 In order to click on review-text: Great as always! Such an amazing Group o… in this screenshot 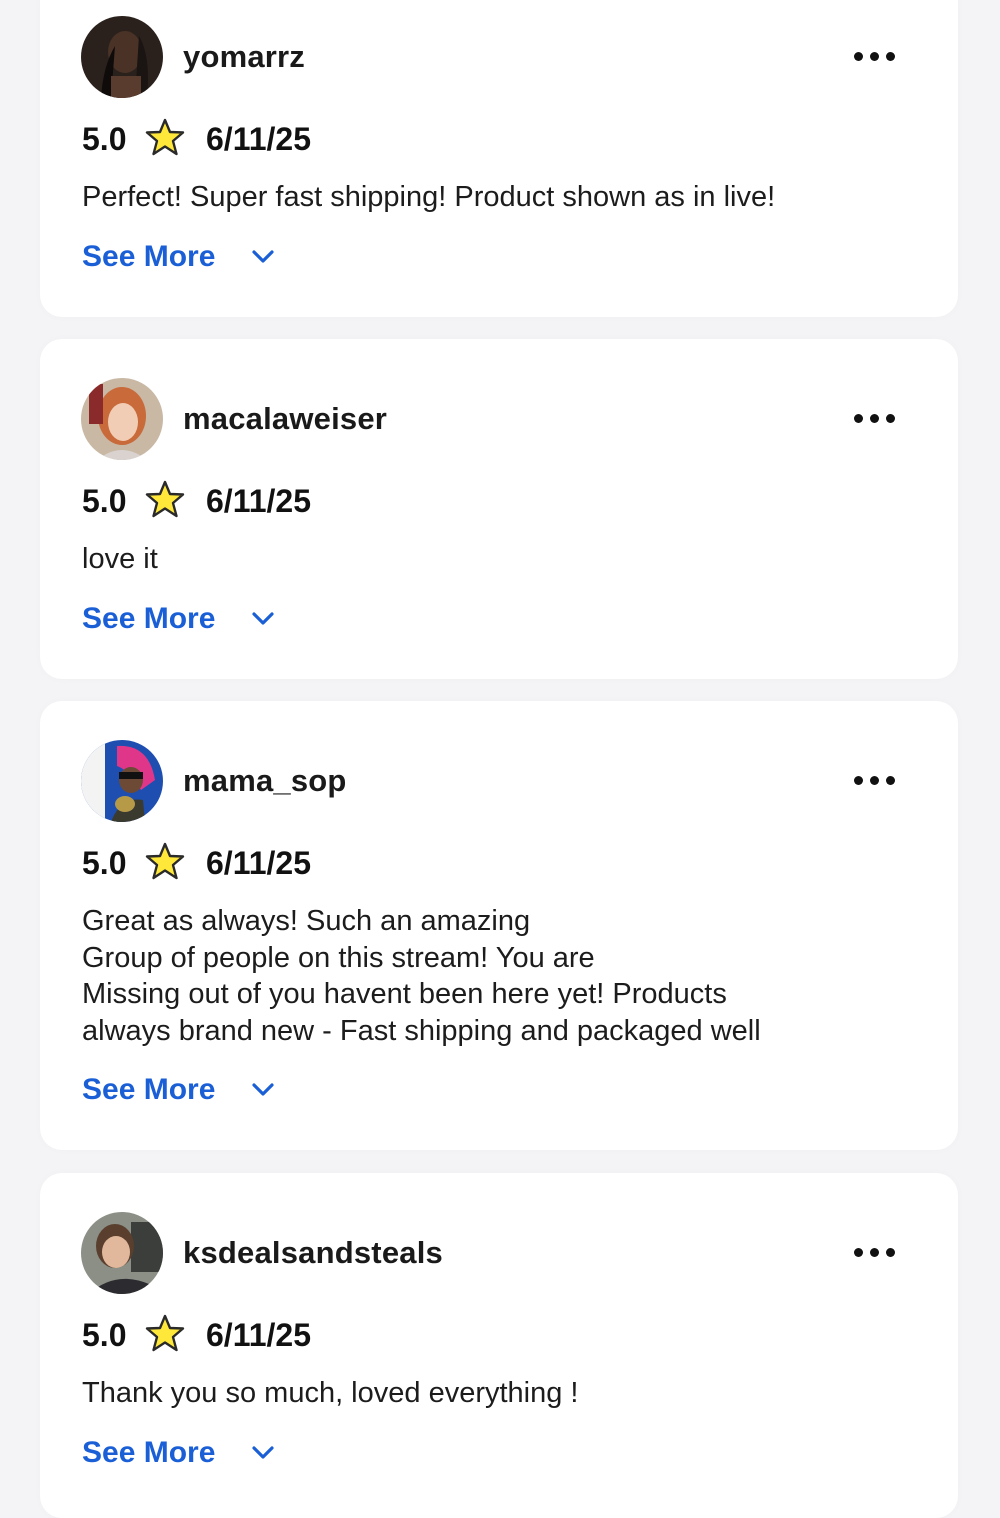, I will do `click(421, 976)`.